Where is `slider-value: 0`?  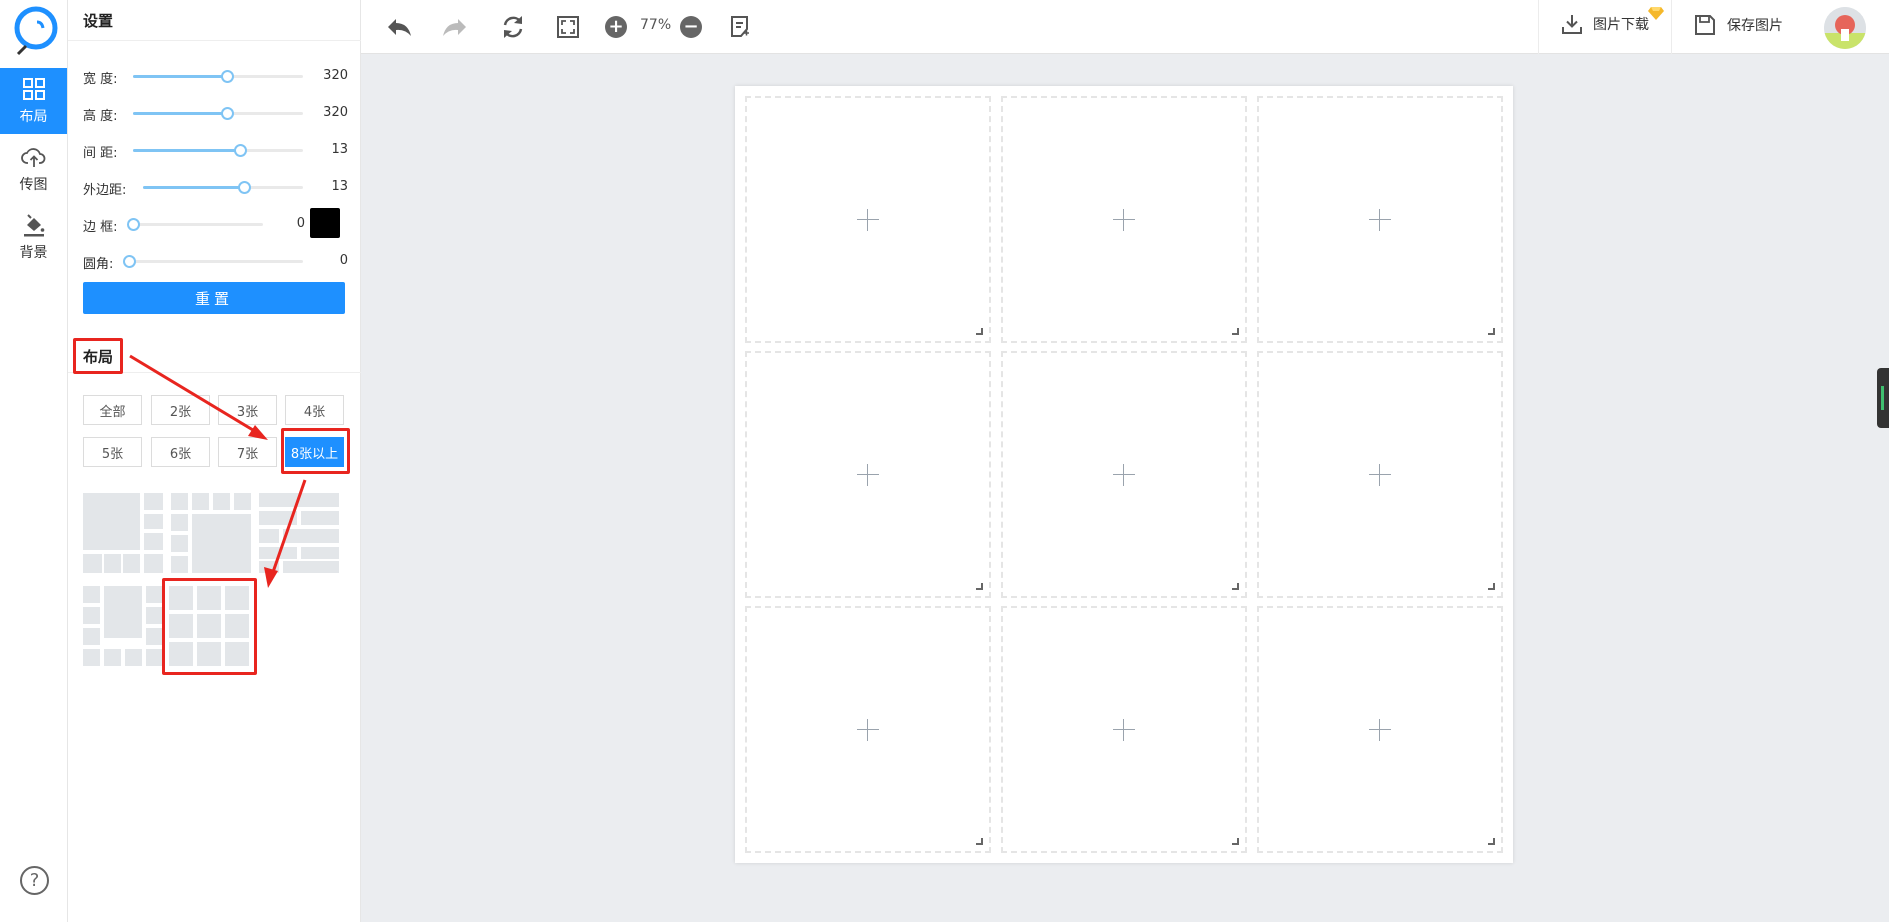 slider-value: 0 is located at coordinates (300, 223).